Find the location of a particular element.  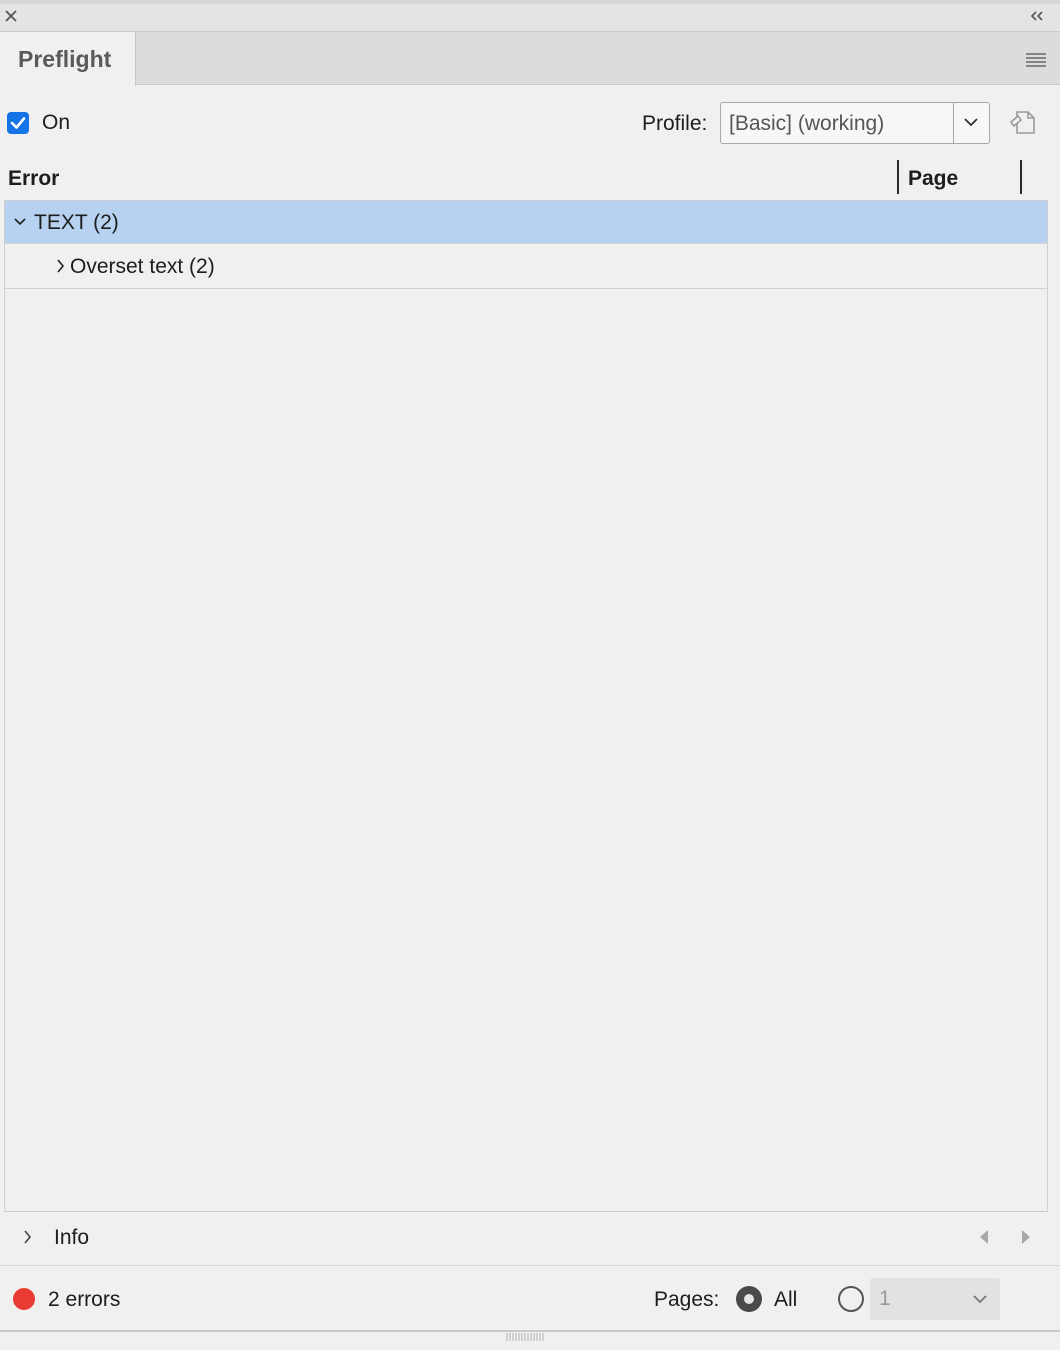

error-table-header: Error Page is located at coordinates (530, 179).